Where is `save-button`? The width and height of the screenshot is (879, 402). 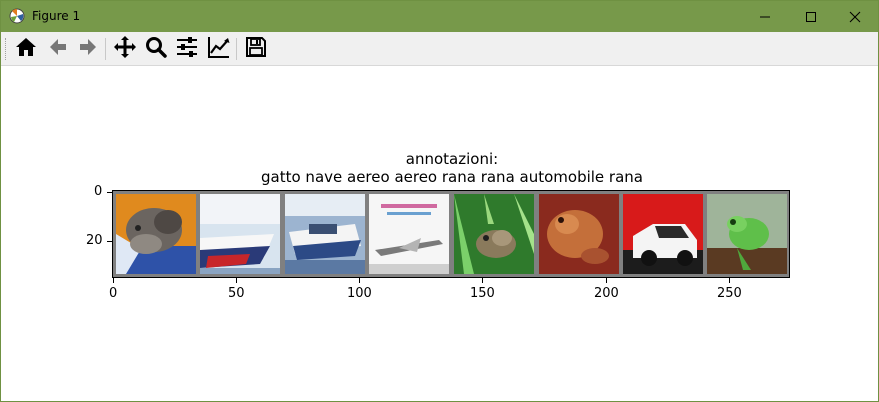 save-button is located at coordinates (256, 49).